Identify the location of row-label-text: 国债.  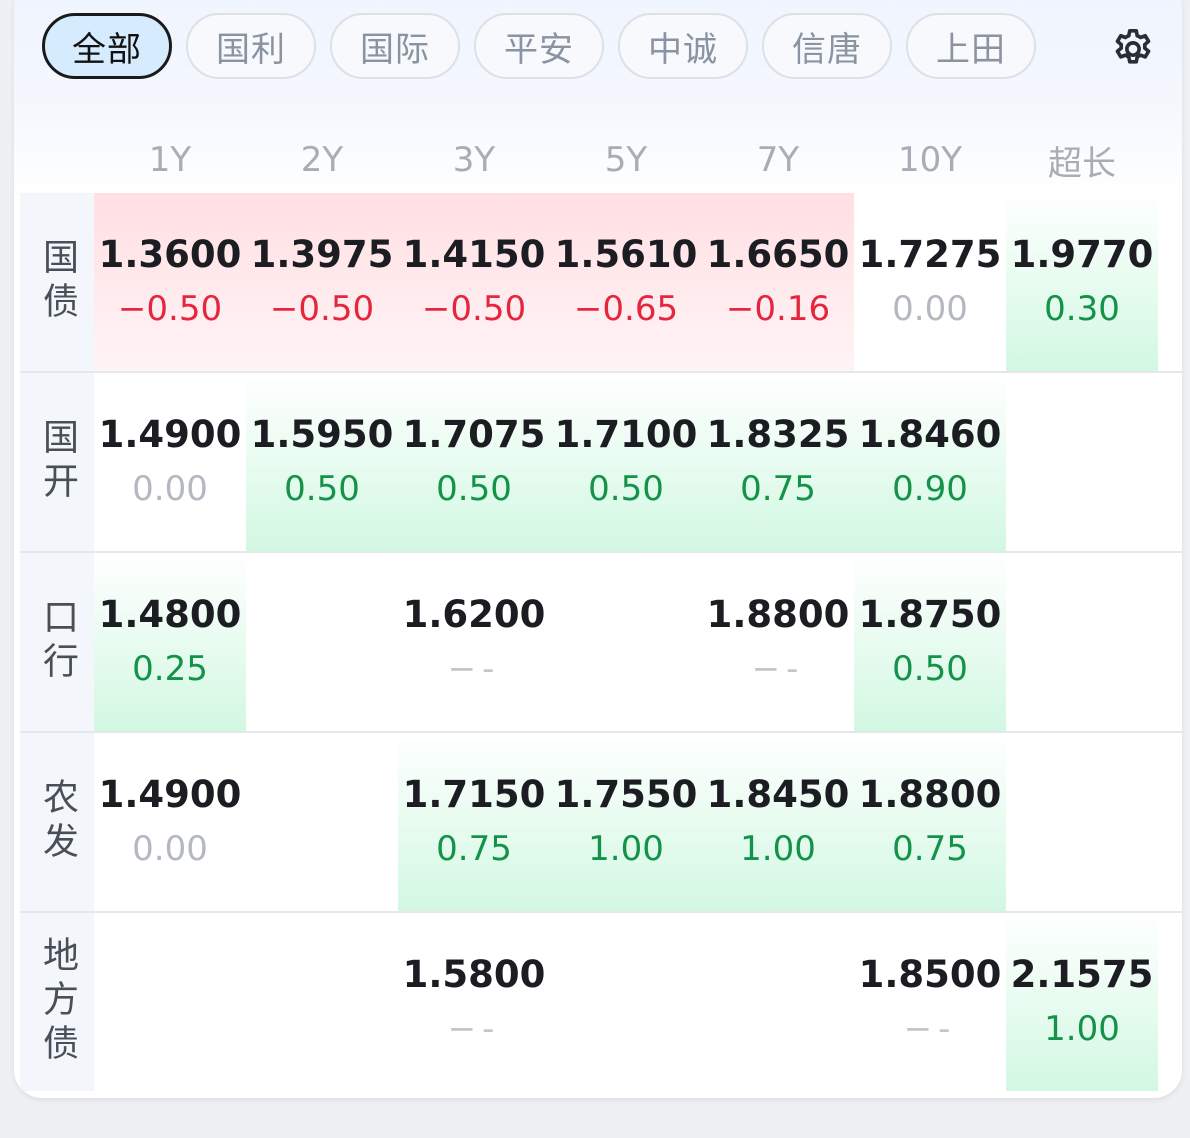
(57, 282).